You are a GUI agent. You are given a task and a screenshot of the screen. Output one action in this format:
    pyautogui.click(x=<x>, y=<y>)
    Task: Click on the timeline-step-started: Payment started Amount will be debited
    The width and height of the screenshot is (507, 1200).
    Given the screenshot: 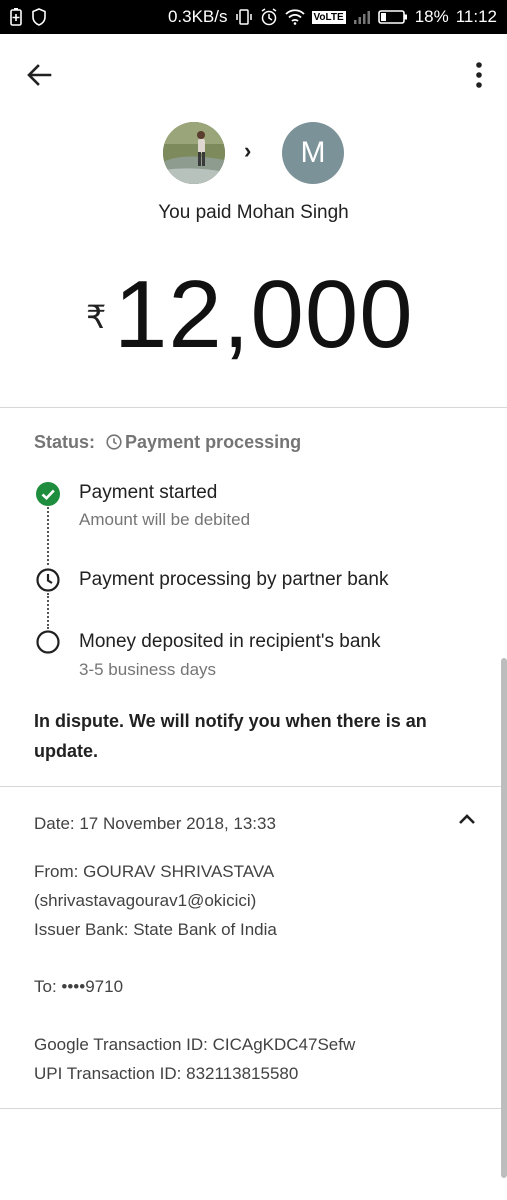 What is the action you would take?
    pyautogui.click(x=254, y=510)
    